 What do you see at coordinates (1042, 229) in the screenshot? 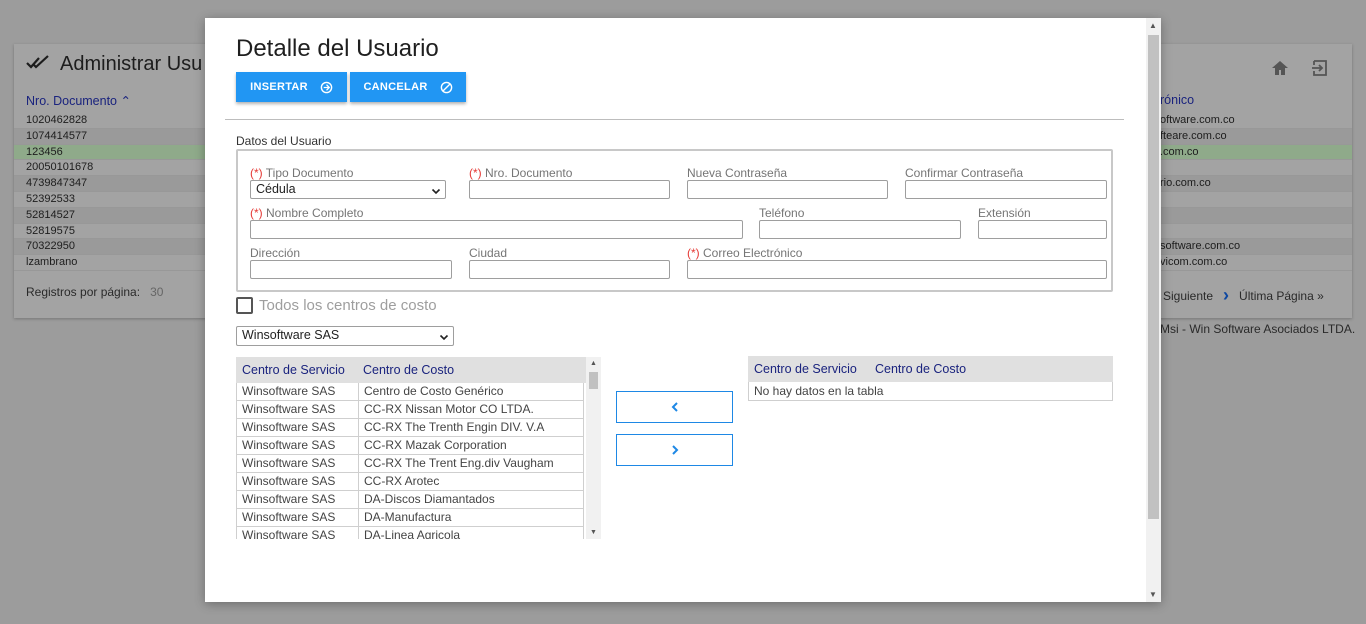
I see `extension-input` at bounding box center [1042, 229].